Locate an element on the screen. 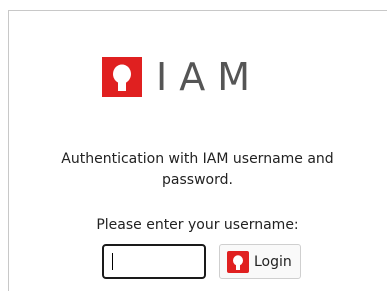 The image size is (387, 291). login-button: Login is located at coordinates (260, 261).